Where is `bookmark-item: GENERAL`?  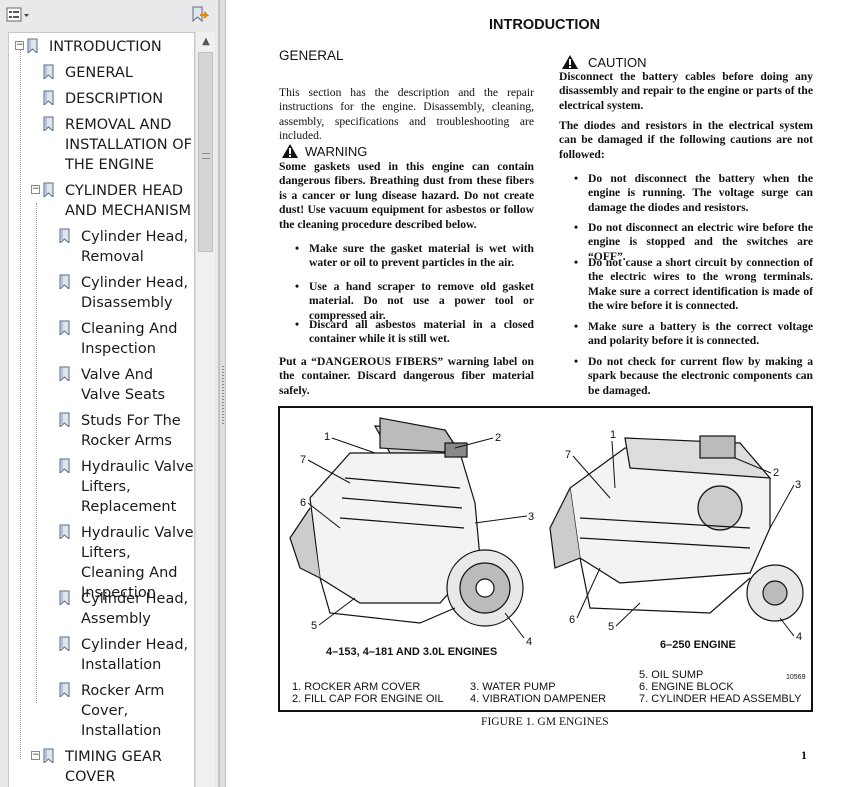 bookmark-item: GENERAL is located at coordinates (129, 73).